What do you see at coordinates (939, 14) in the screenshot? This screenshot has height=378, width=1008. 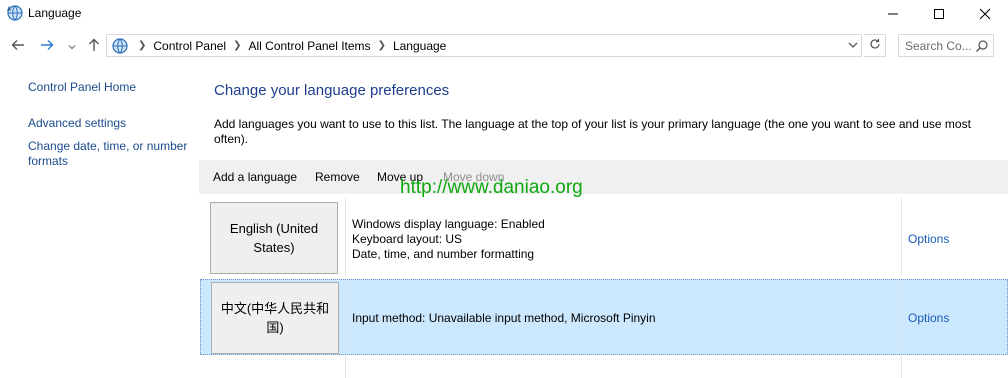 I see `maximize-button` at bounding box center [939, 14].